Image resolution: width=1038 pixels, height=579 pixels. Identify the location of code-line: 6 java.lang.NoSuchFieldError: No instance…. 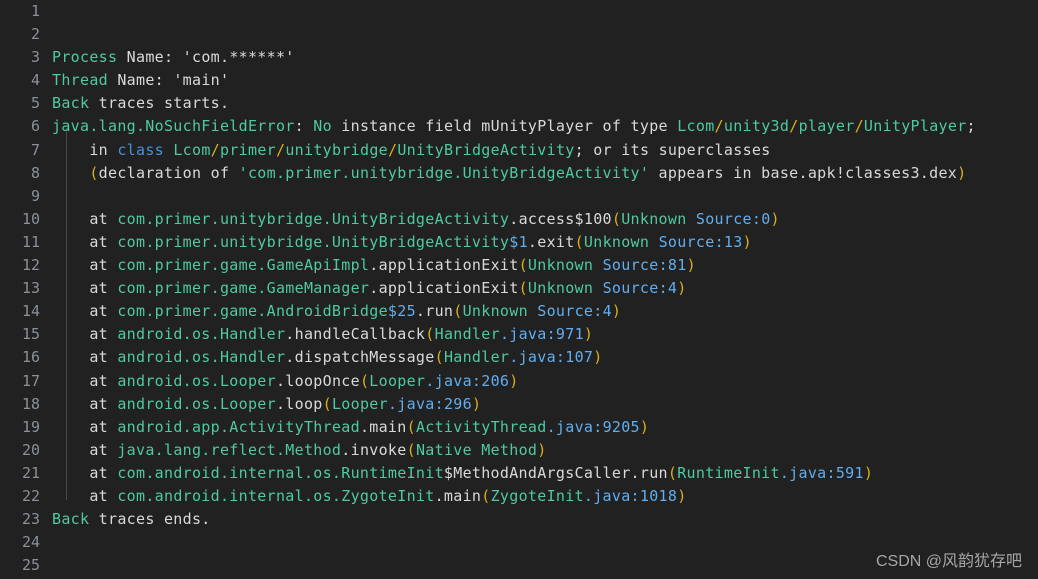
(519, 126).